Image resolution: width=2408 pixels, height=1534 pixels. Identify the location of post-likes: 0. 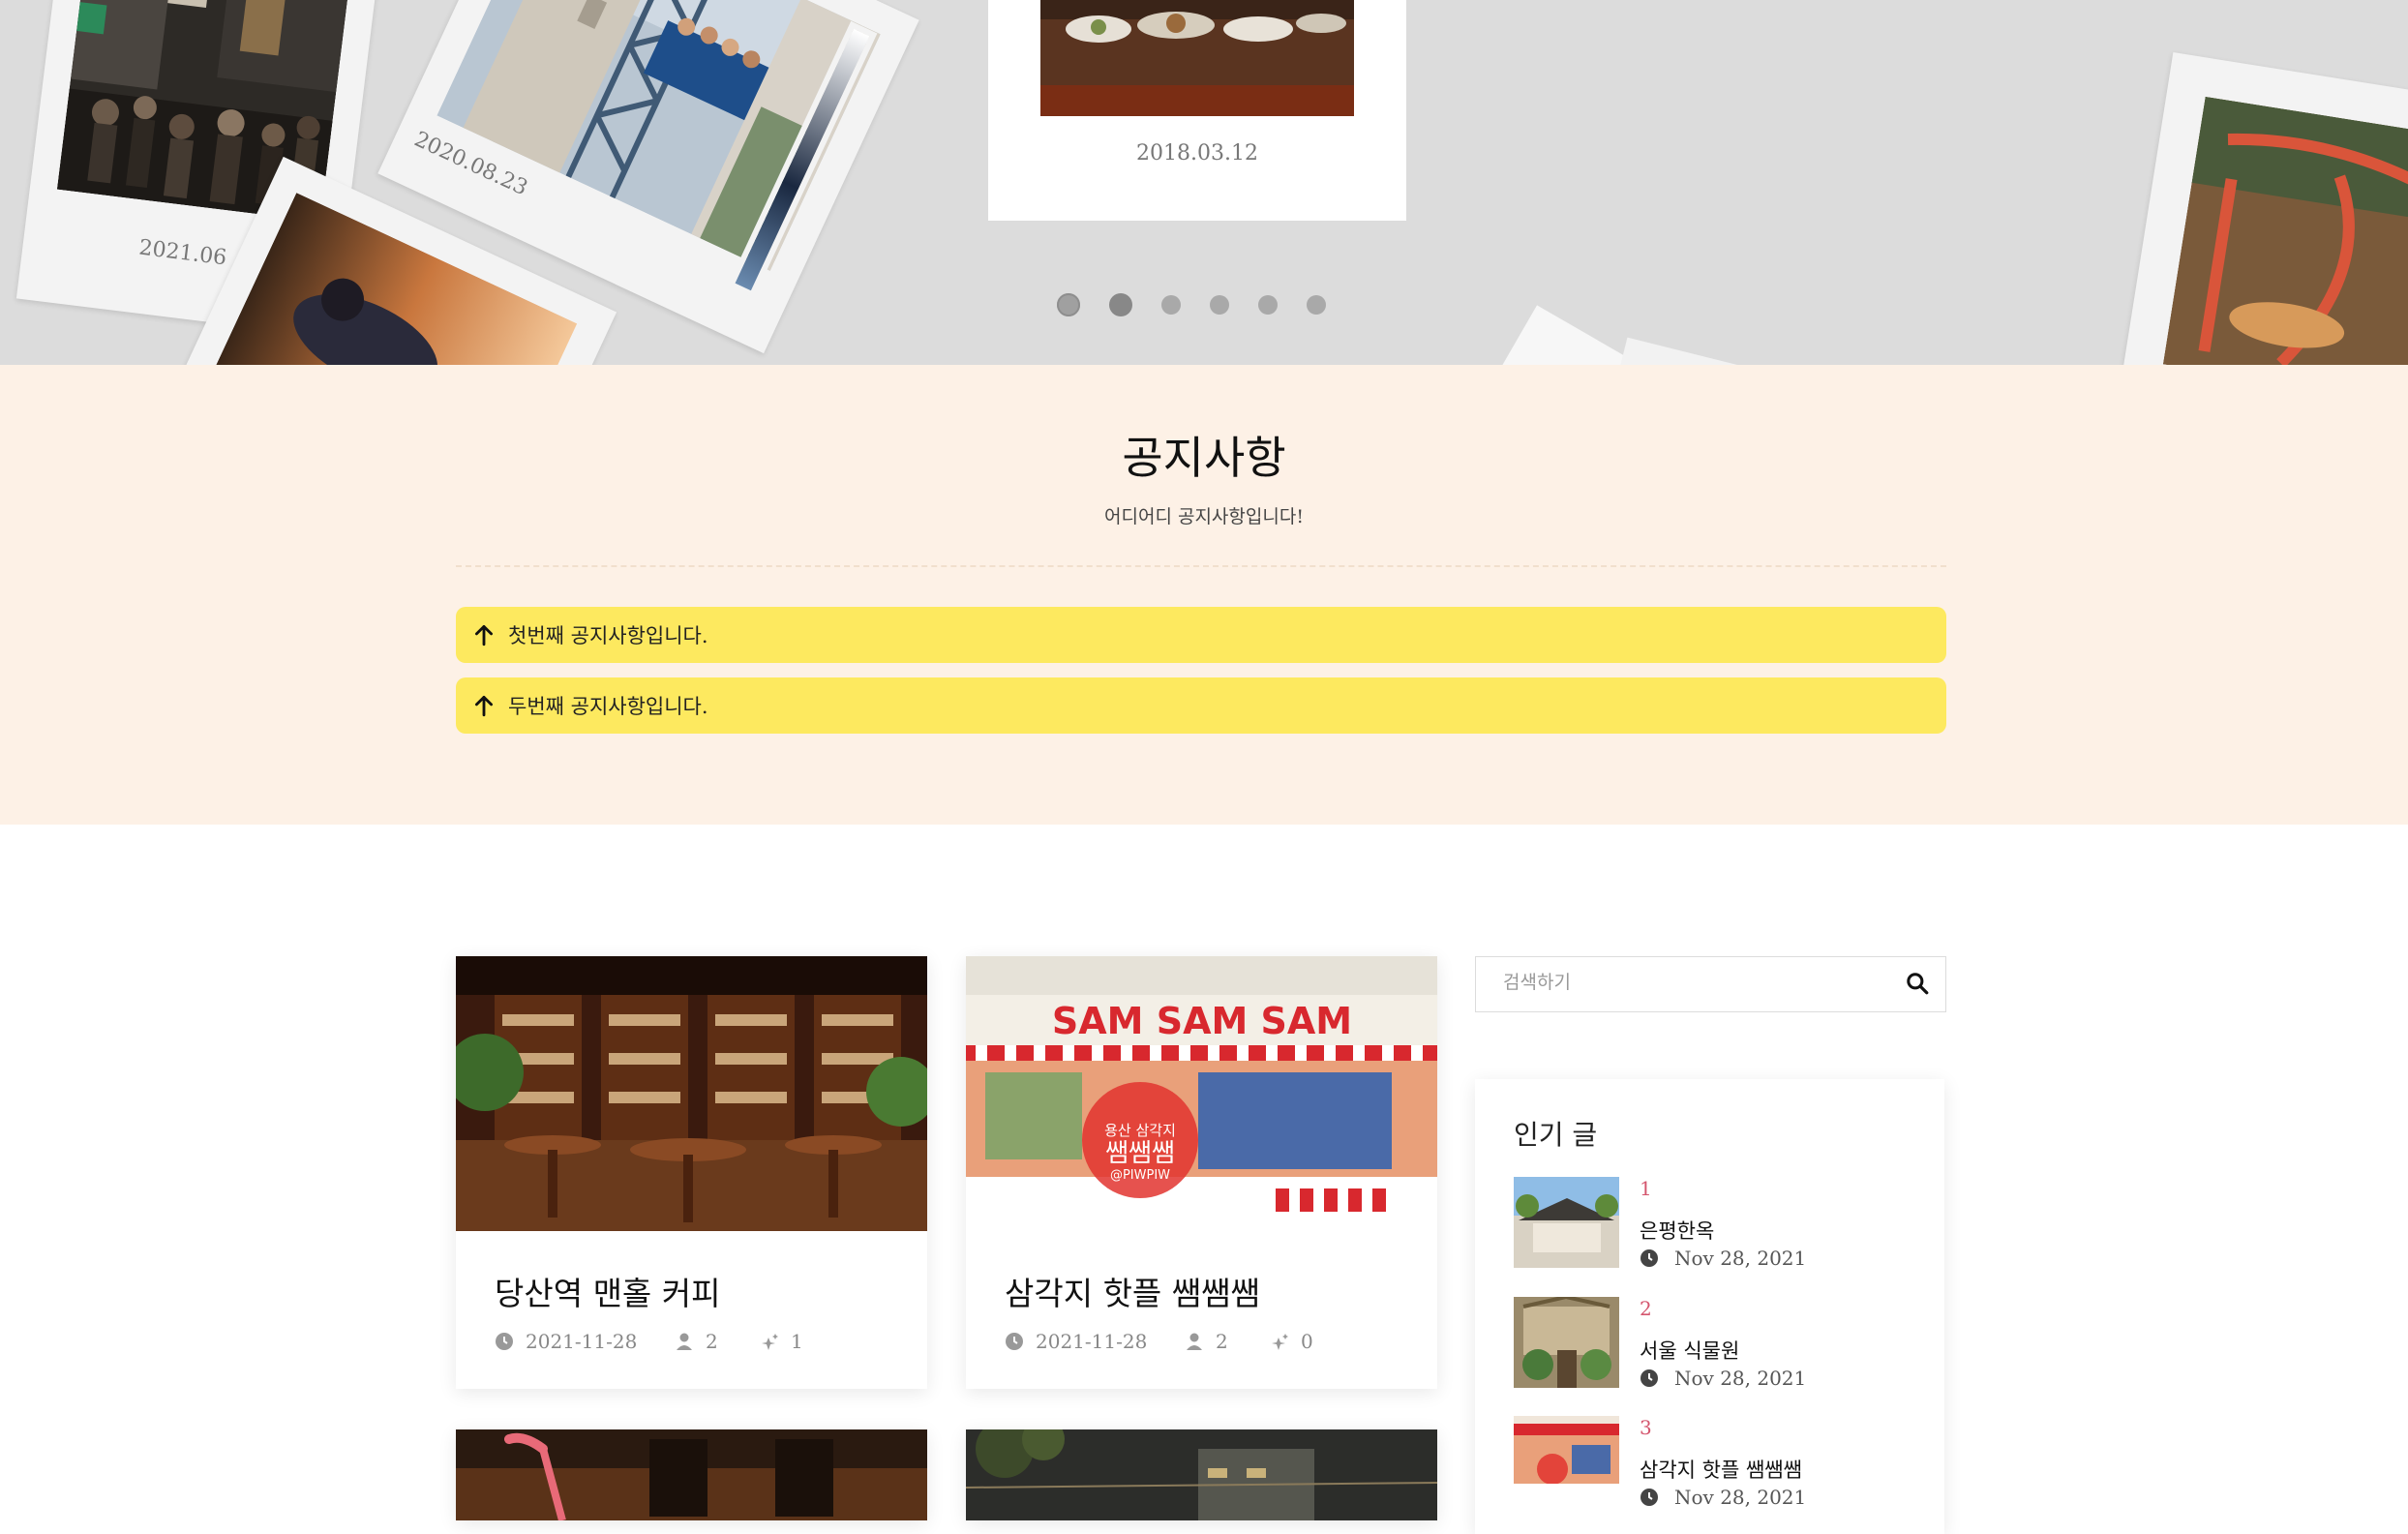
(1291, 1341).